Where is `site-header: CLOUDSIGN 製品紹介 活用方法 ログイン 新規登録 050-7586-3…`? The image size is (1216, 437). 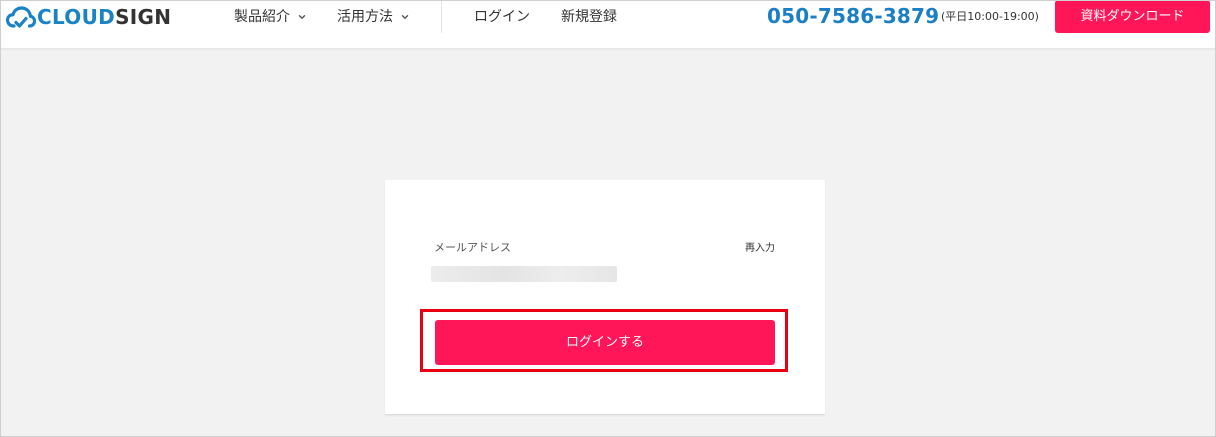 site-header: CLOUDSIGN 製品紹介 活用方法 ログイン 新規登録 050-7586-3… is located at coordinates (608, 24).